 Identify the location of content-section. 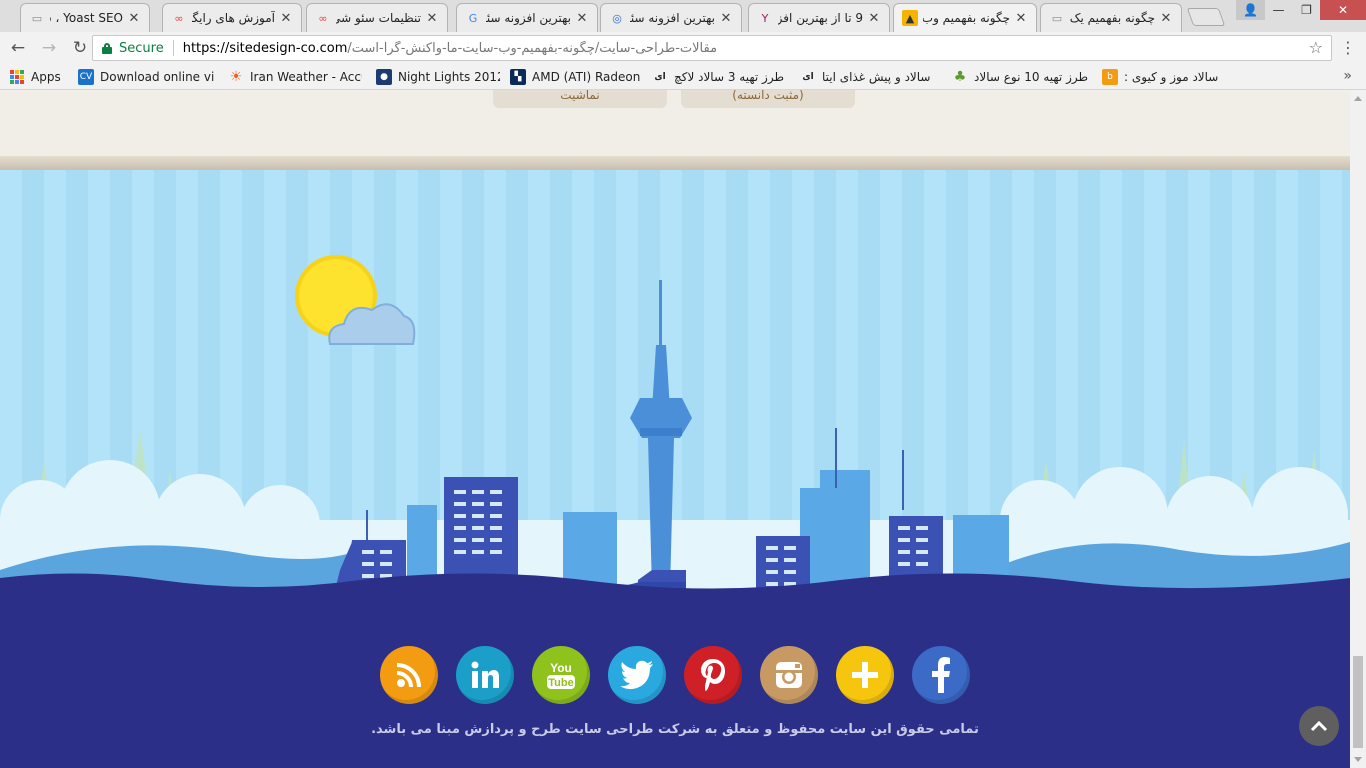
(675, 126).